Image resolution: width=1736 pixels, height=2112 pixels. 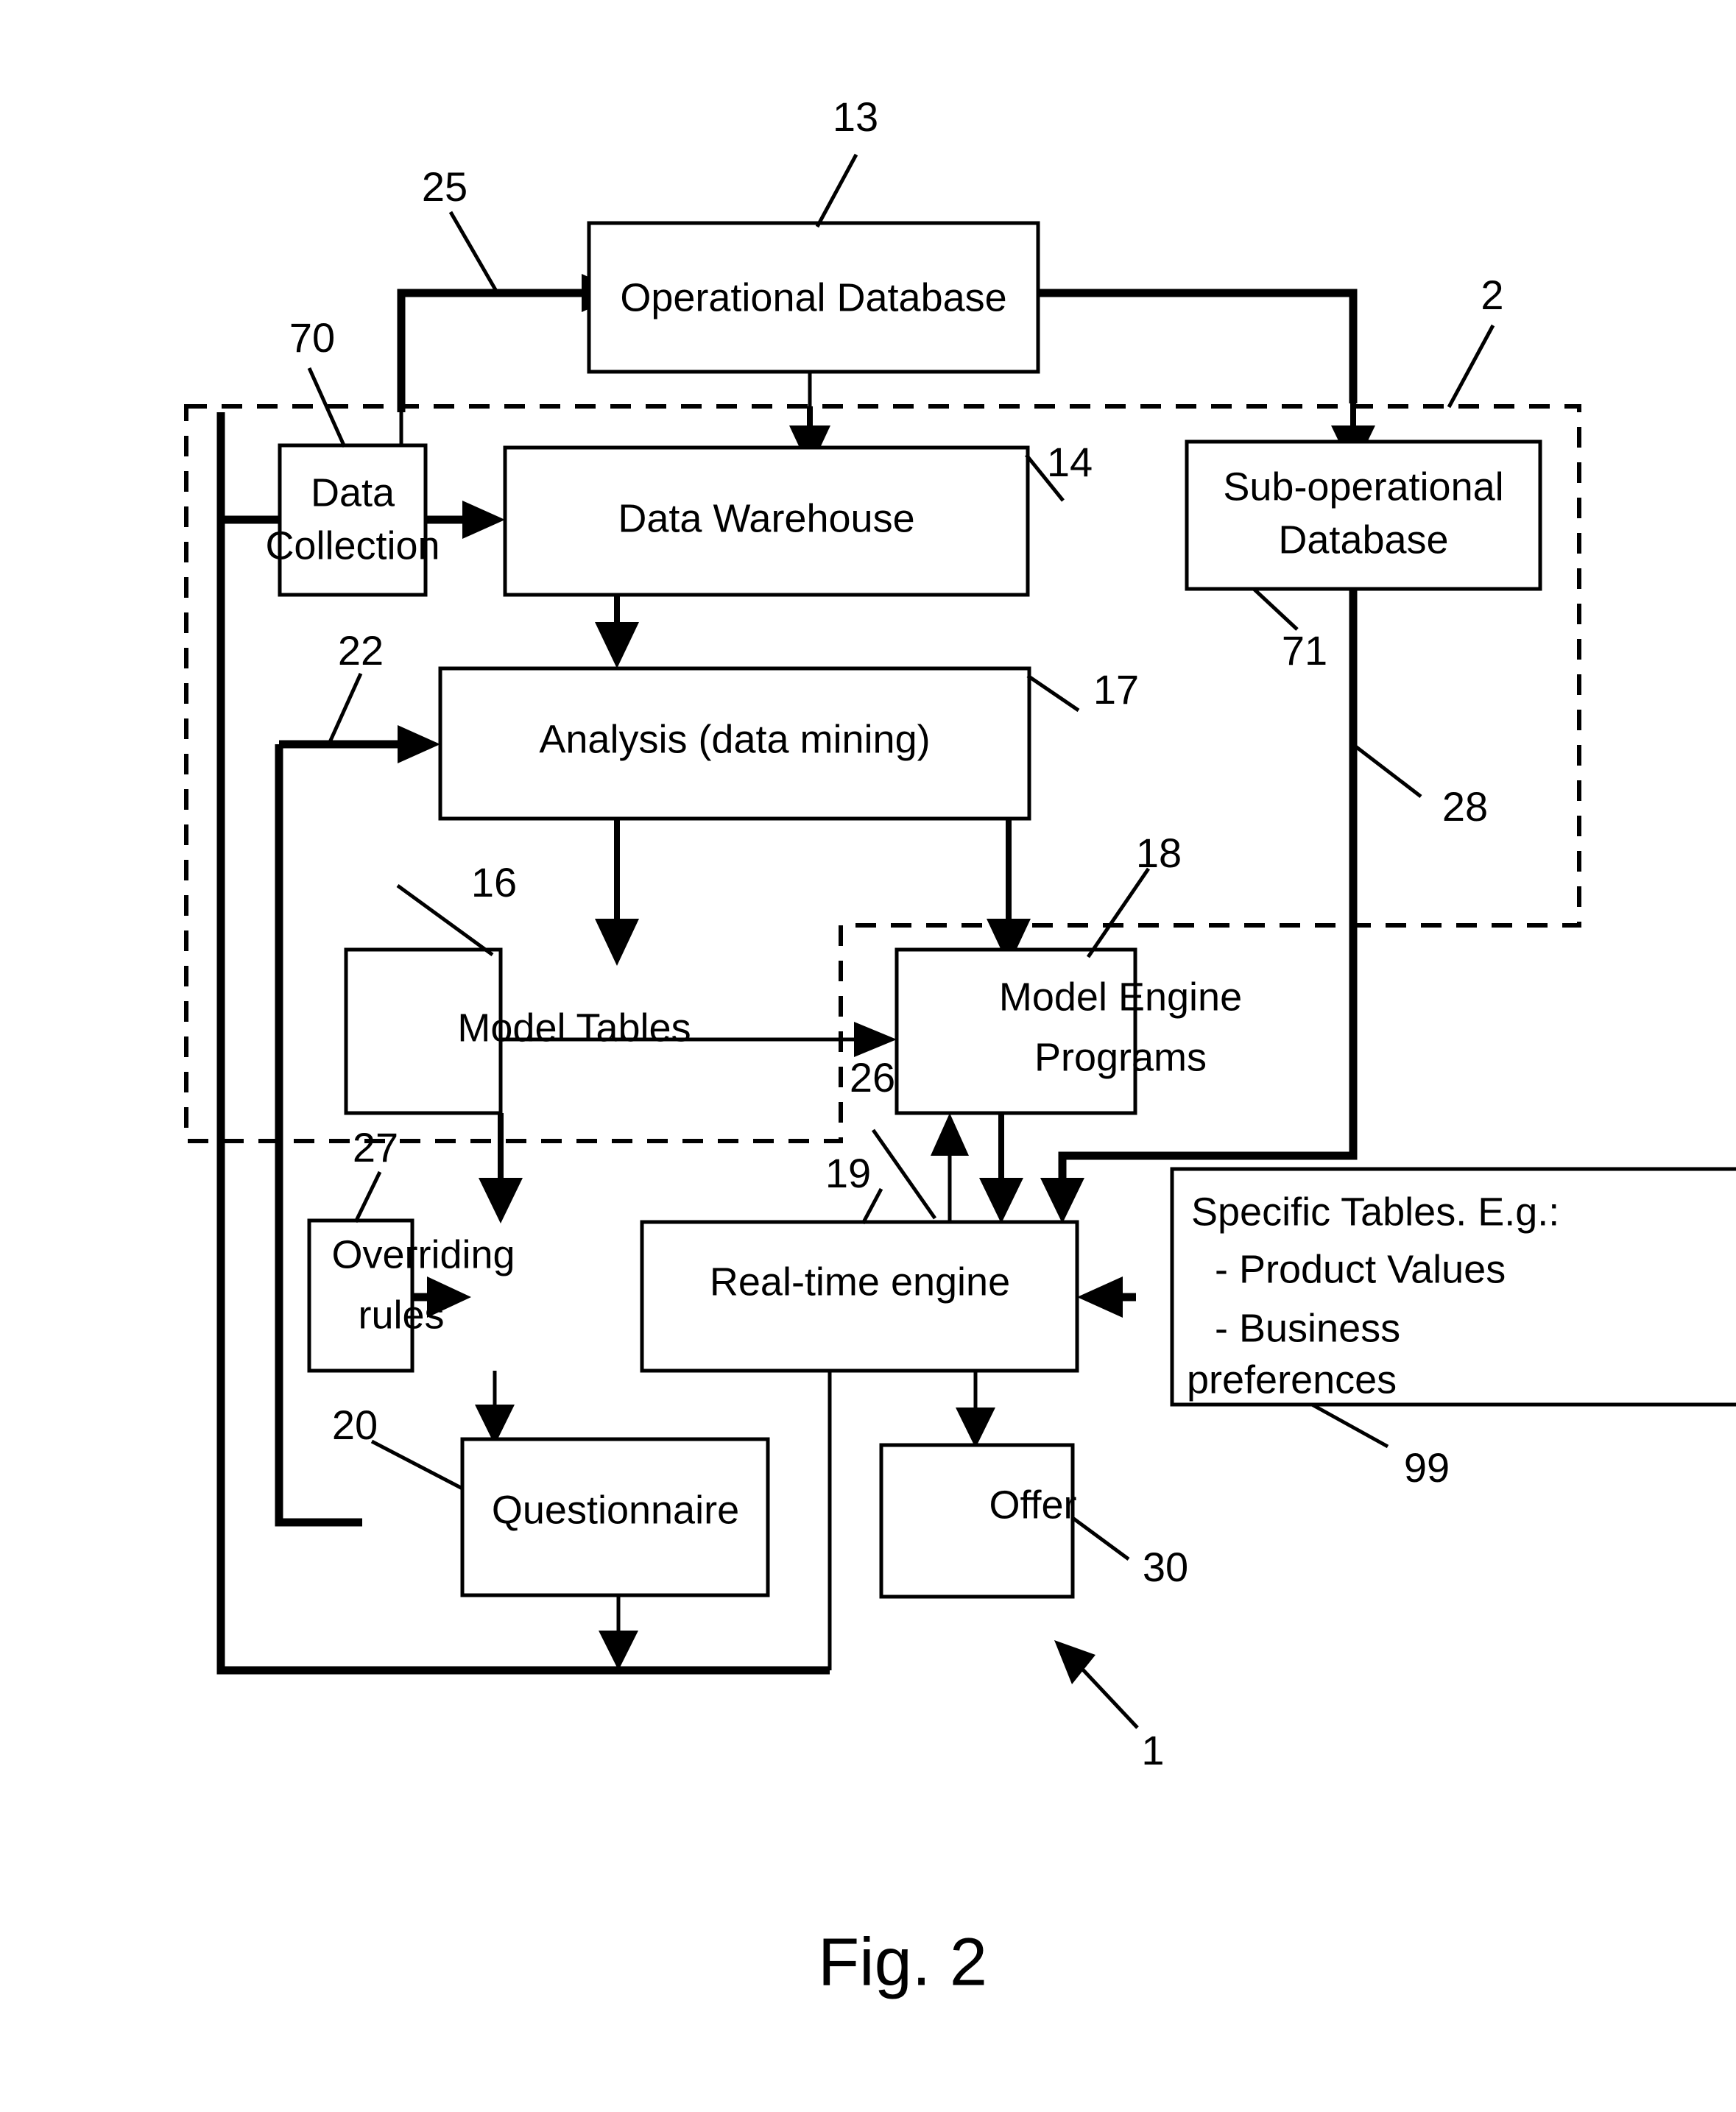 What do you see at coordinates (617, 942) in the screenshot?
I see `connector-analysis-to-modeltables-arrowhead` at bounding box center [617, 942].